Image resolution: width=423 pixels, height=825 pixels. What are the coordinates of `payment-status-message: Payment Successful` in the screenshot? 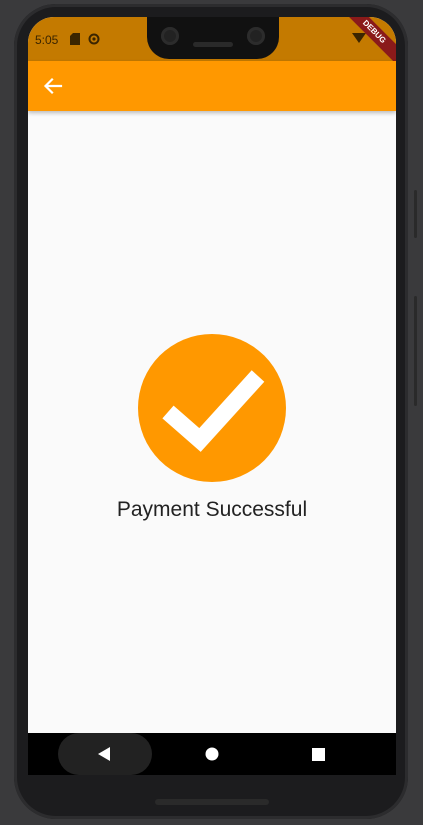 It's located at (212, 509).